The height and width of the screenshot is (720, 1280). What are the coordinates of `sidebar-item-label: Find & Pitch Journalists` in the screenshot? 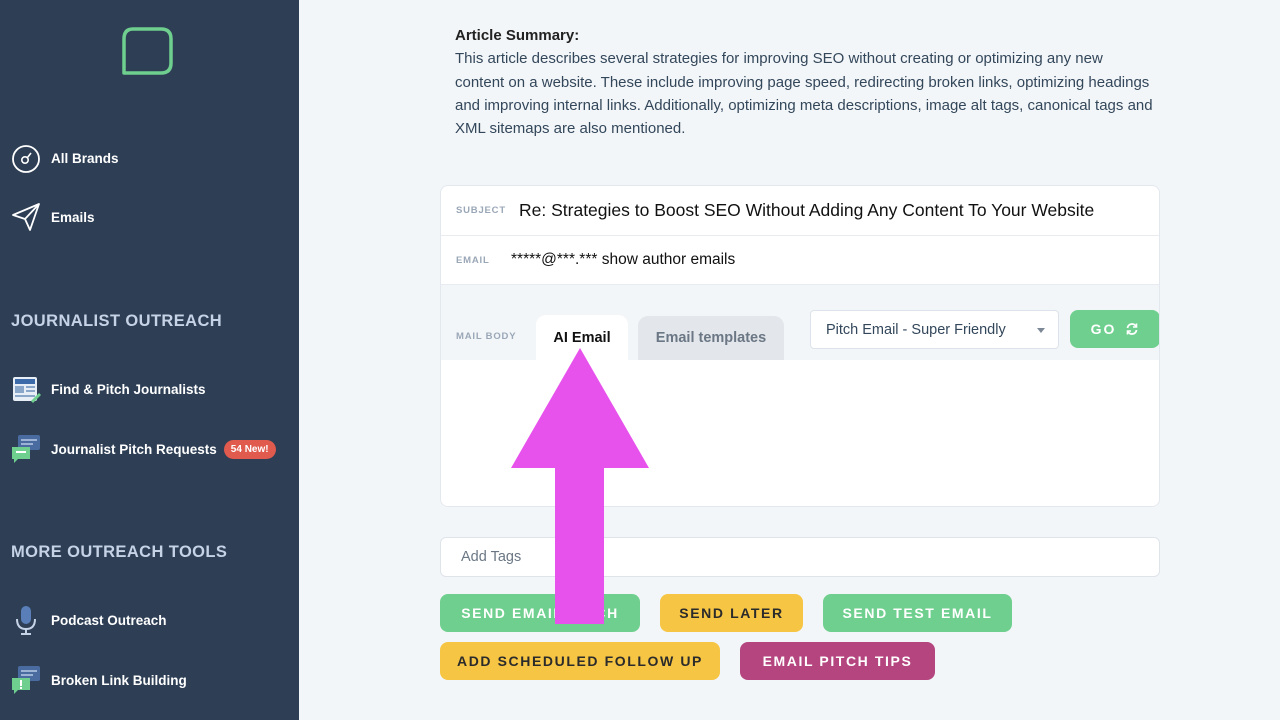 It's located at (128, 389).